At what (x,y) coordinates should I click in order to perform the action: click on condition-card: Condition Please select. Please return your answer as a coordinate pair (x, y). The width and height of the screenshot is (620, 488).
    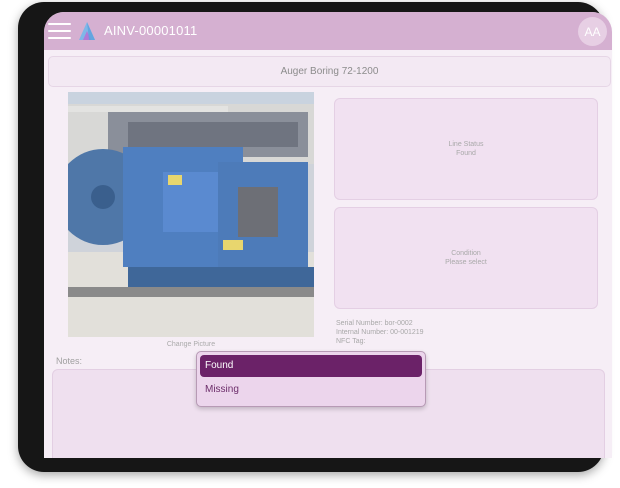
    Looking at the image, I should click on (466, 258).